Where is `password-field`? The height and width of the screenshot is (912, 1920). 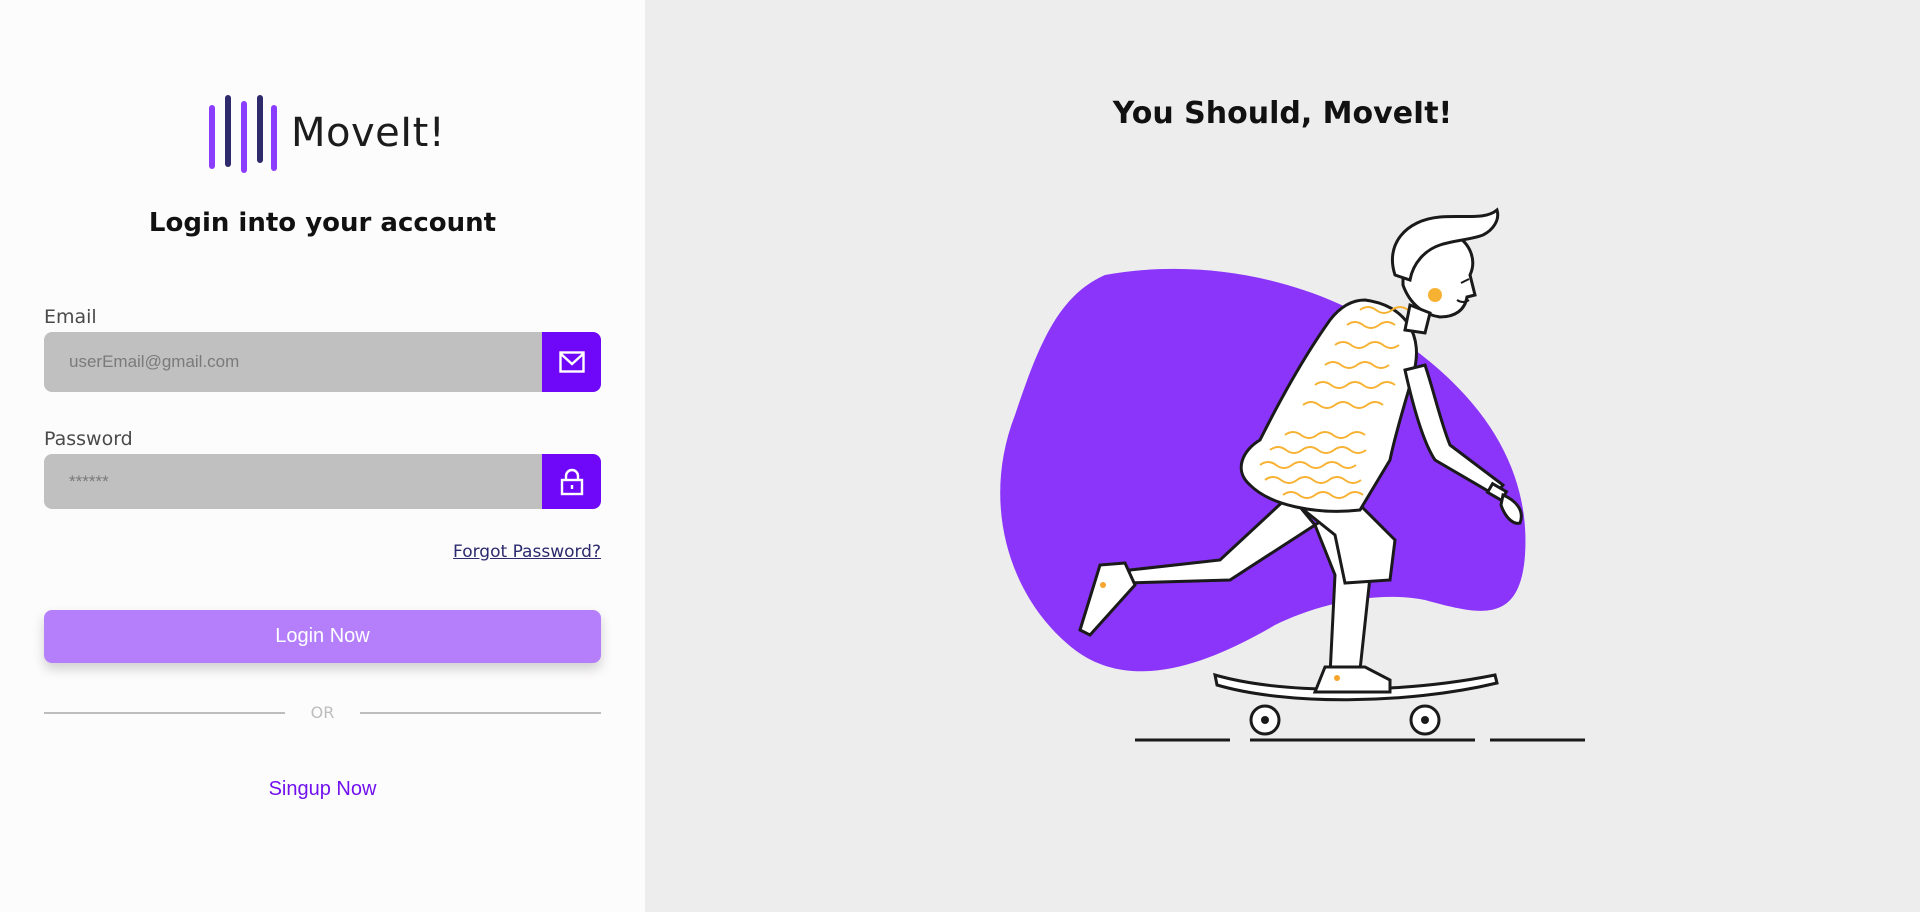 password-field is located at coordinates (293, 481).